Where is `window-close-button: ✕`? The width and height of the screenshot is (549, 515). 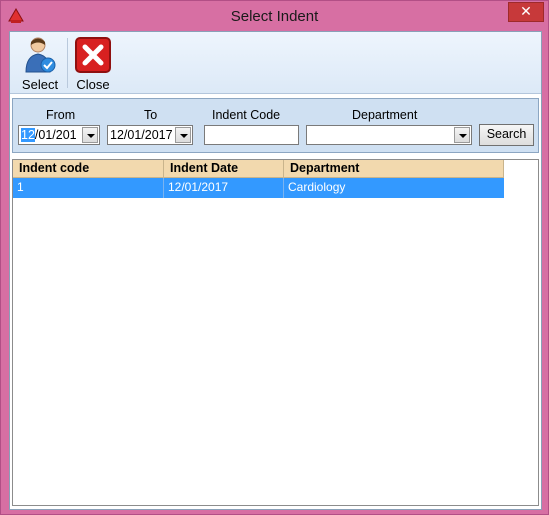 window-close-button: ✕ is located at coordinates (526, 12).